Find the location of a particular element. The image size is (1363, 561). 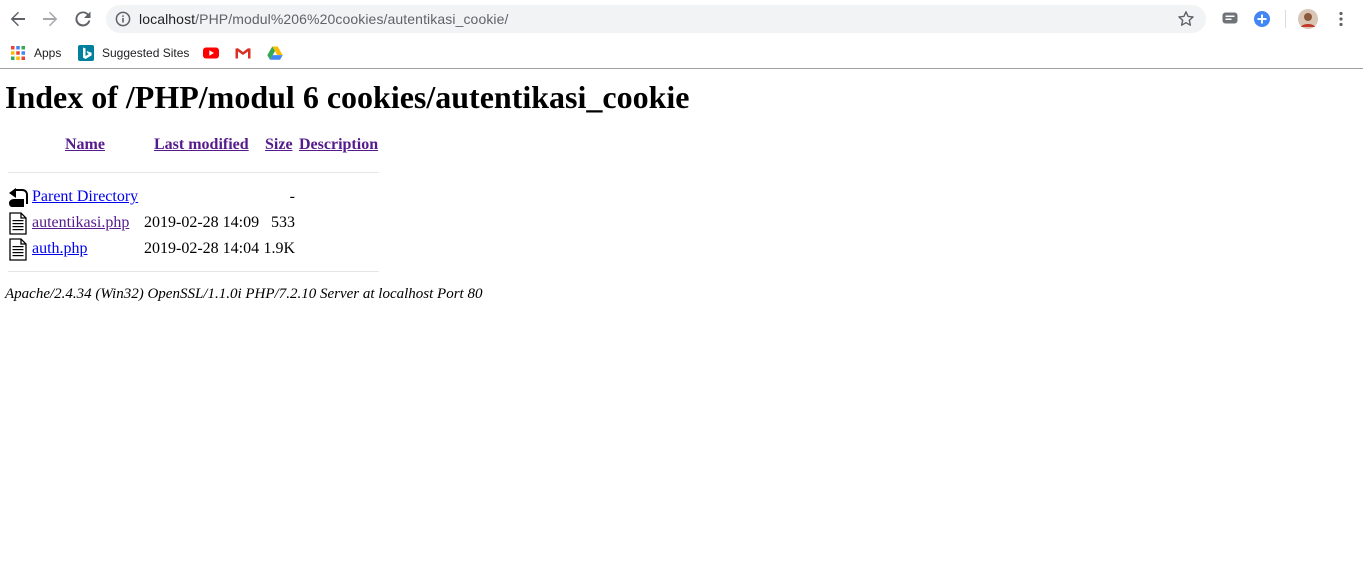

column-header-last-modified: Last modified is located at coordinates (201, 145).